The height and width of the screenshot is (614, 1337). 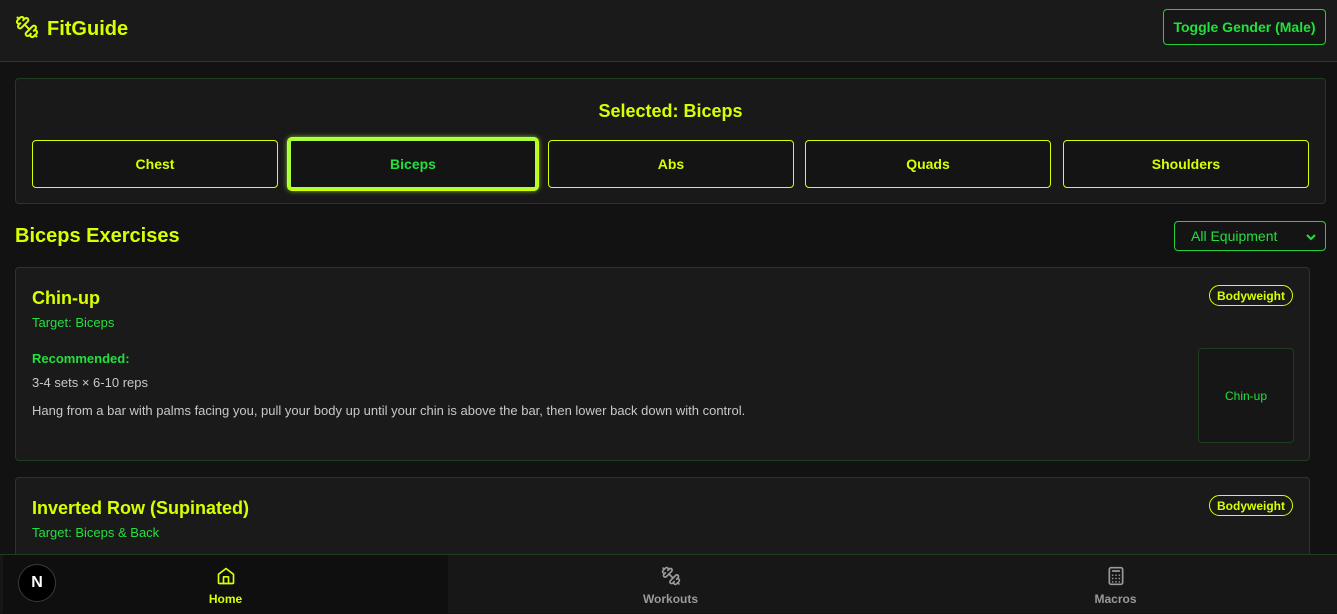 I want to click on nav-label-workouts: Workouts, so click(x=670, y=599).